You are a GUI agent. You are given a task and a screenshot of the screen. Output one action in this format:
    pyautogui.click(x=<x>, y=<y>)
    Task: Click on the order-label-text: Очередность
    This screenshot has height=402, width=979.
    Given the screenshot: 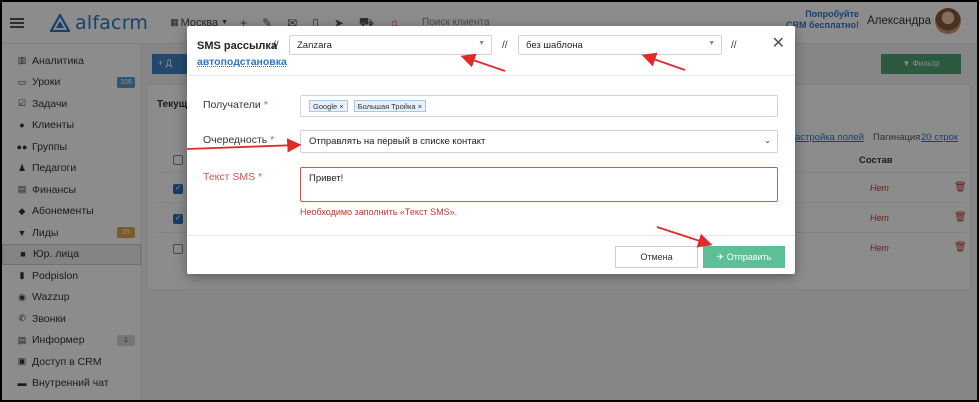 What is the action you would take?
    pyautogui.click(x=235, y=140)
    